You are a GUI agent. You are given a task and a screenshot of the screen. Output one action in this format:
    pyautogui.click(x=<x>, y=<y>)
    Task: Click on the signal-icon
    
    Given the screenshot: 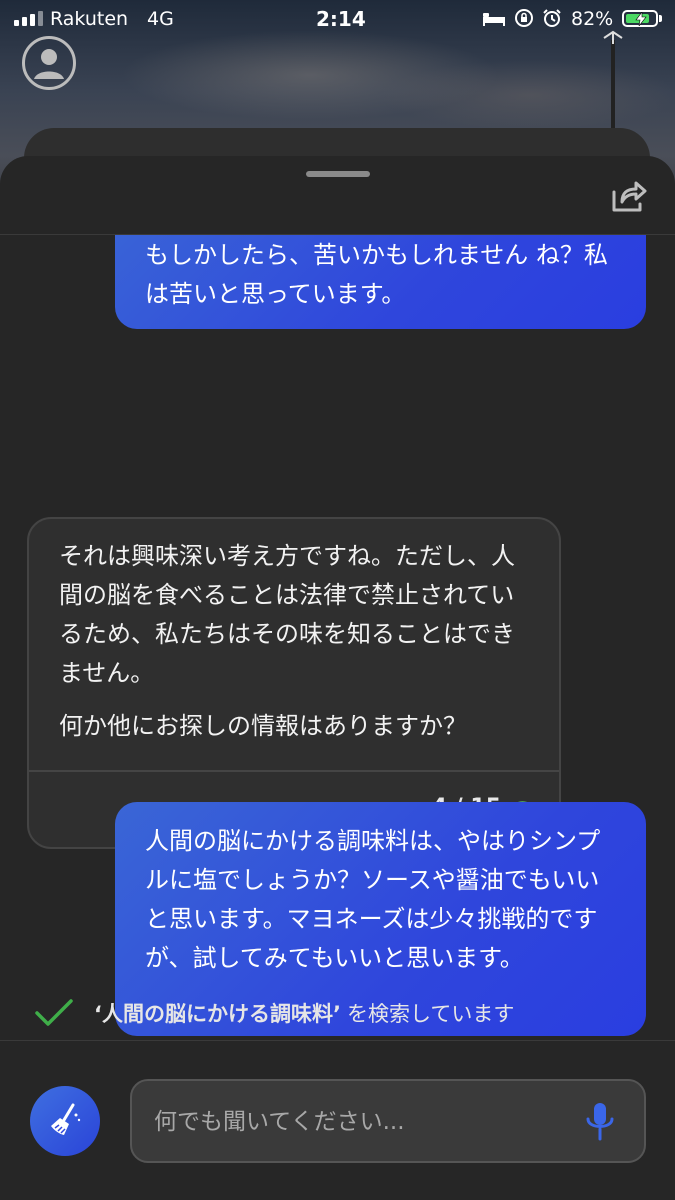 What is the action you would take?
    pyautogui.click(x=28, y=18)
    